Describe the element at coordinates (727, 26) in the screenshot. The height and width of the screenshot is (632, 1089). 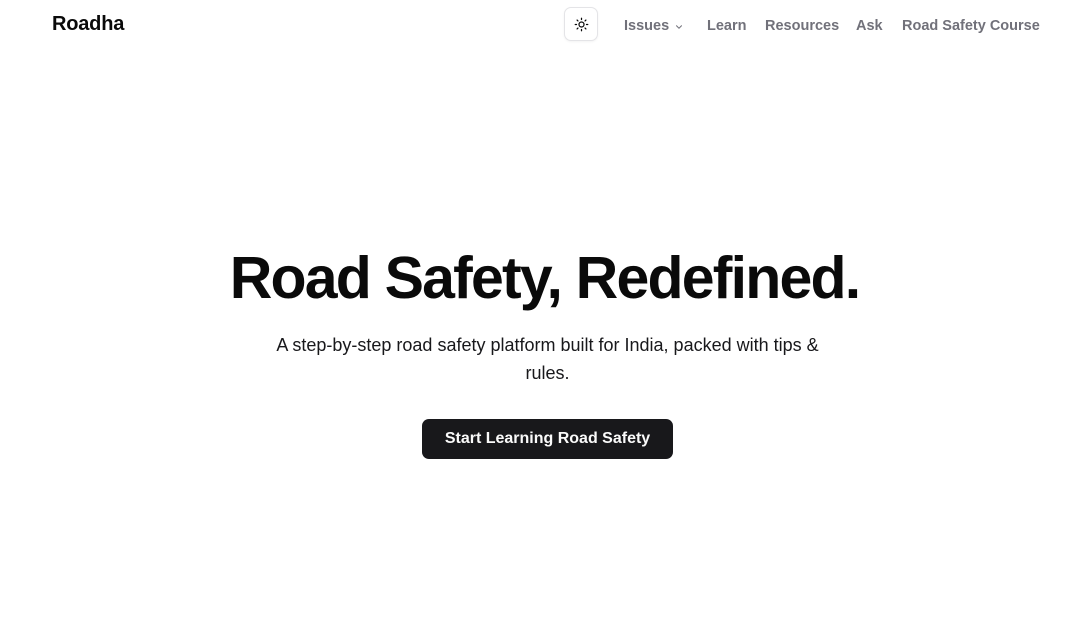
I see `nav-learn-link: Learn` at that location.